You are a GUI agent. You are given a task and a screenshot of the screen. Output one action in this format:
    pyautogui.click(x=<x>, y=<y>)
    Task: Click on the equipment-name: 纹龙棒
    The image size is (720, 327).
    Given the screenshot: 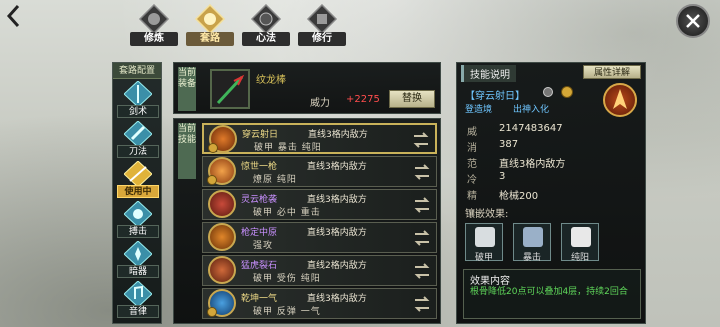 What is the action you would take?
    pyautogui.click(x=271, y=80)
    